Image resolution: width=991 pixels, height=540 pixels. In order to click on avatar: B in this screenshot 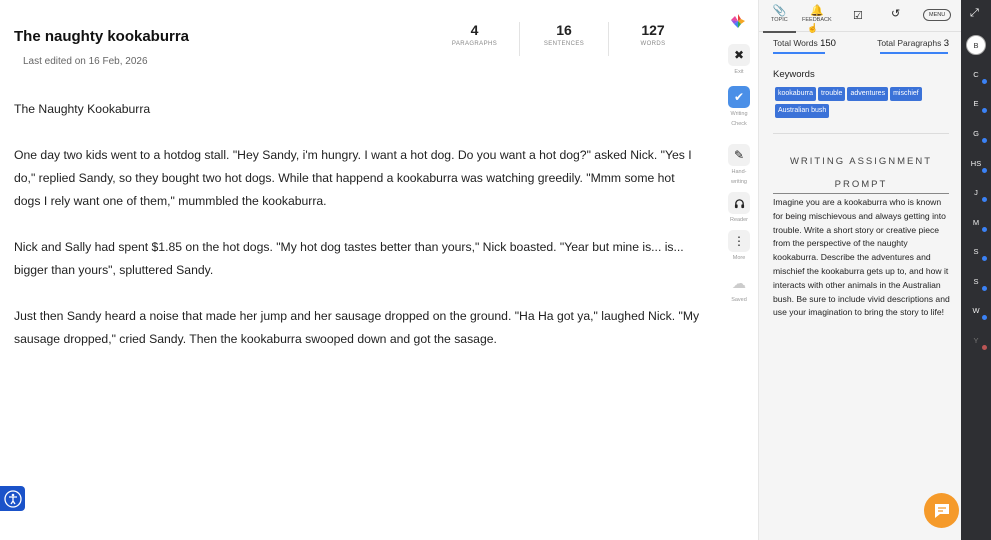, I will do `click(976, 45)`.